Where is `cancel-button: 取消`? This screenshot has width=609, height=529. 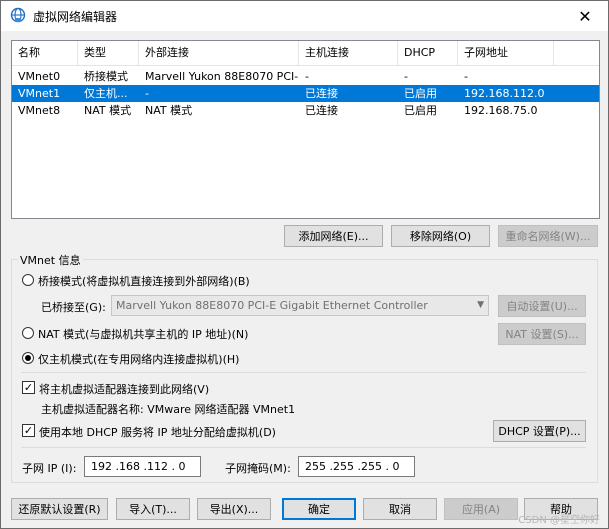 cancel-button: 取消 is located at coordinates (400, 509).